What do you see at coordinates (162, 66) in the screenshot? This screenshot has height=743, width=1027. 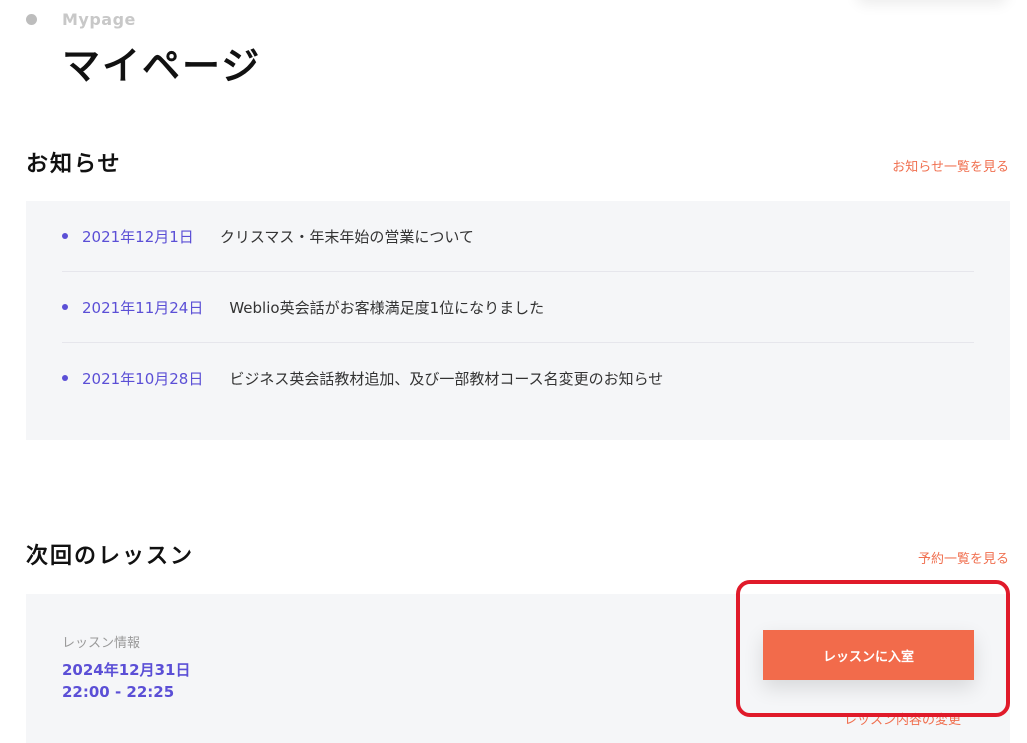 I see `page-title: マイページ` at bounding box center [162, 66].